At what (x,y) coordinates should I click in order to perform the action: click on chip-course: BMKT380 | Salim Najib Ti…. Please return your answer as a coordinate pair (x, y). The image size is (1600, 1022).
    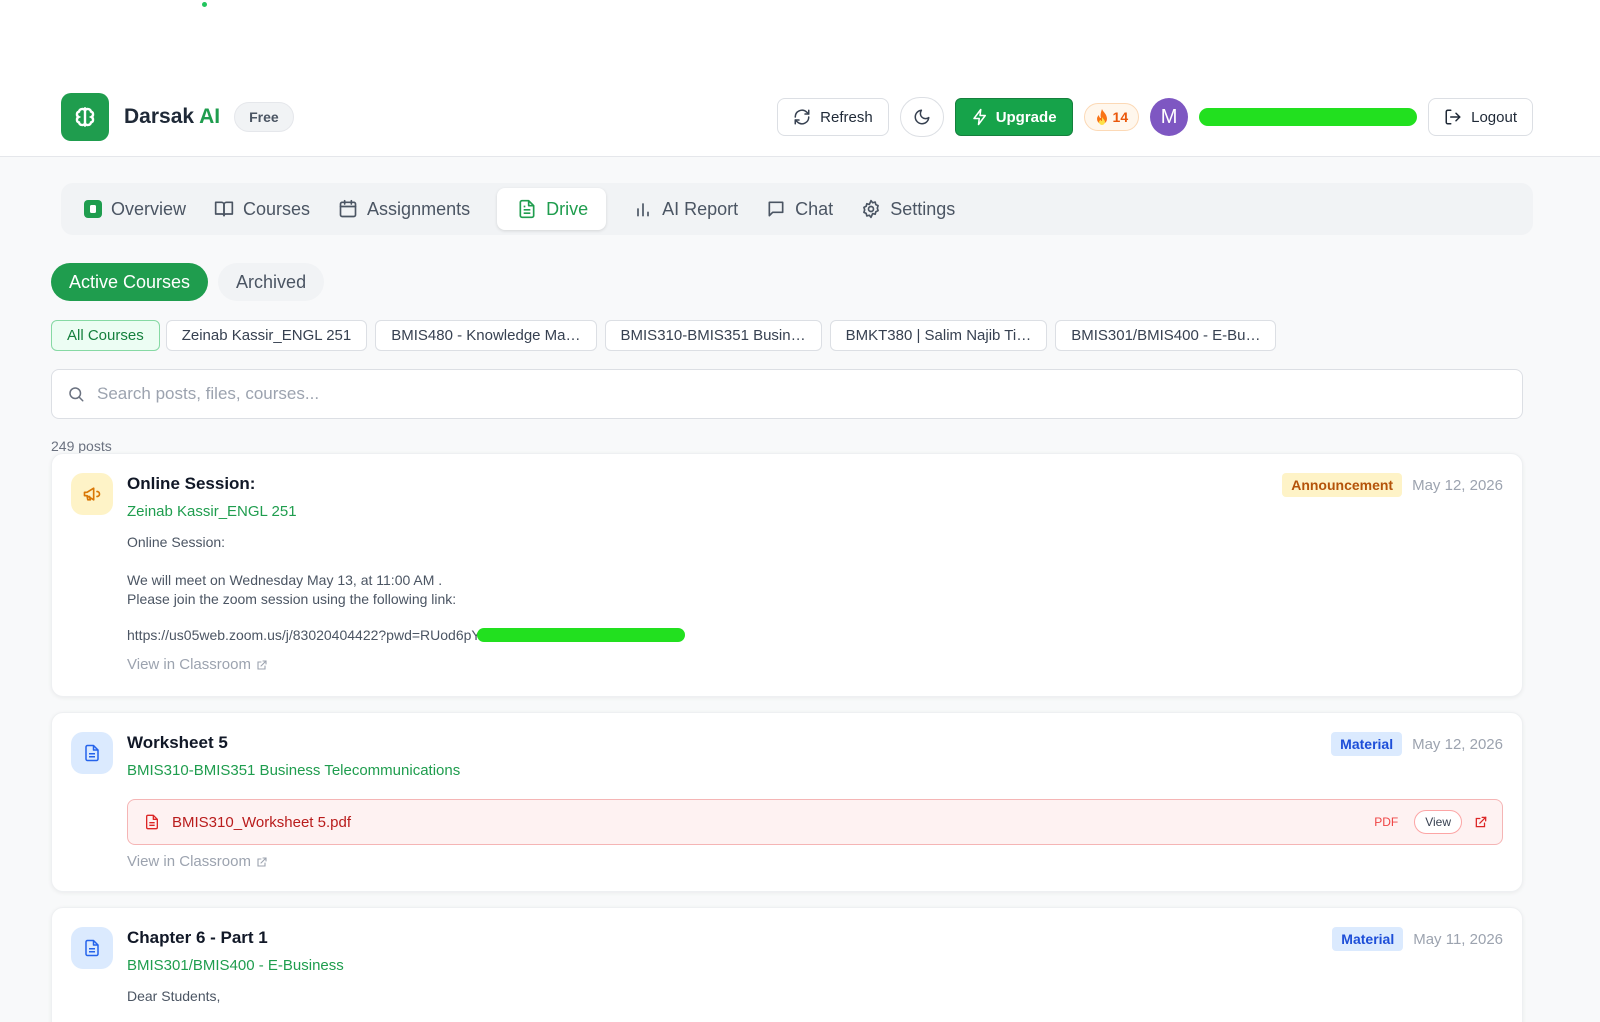
    Looking at the image, I should click on (938, 335).